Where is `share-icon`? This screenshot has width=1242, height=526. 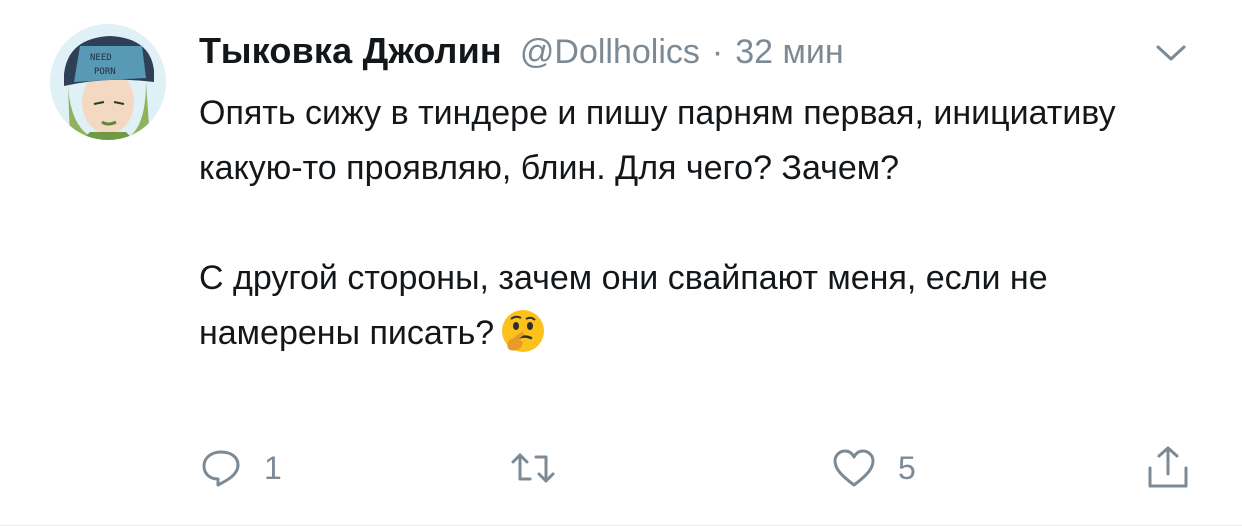 share-icon is located at coordinates (1168, 467).